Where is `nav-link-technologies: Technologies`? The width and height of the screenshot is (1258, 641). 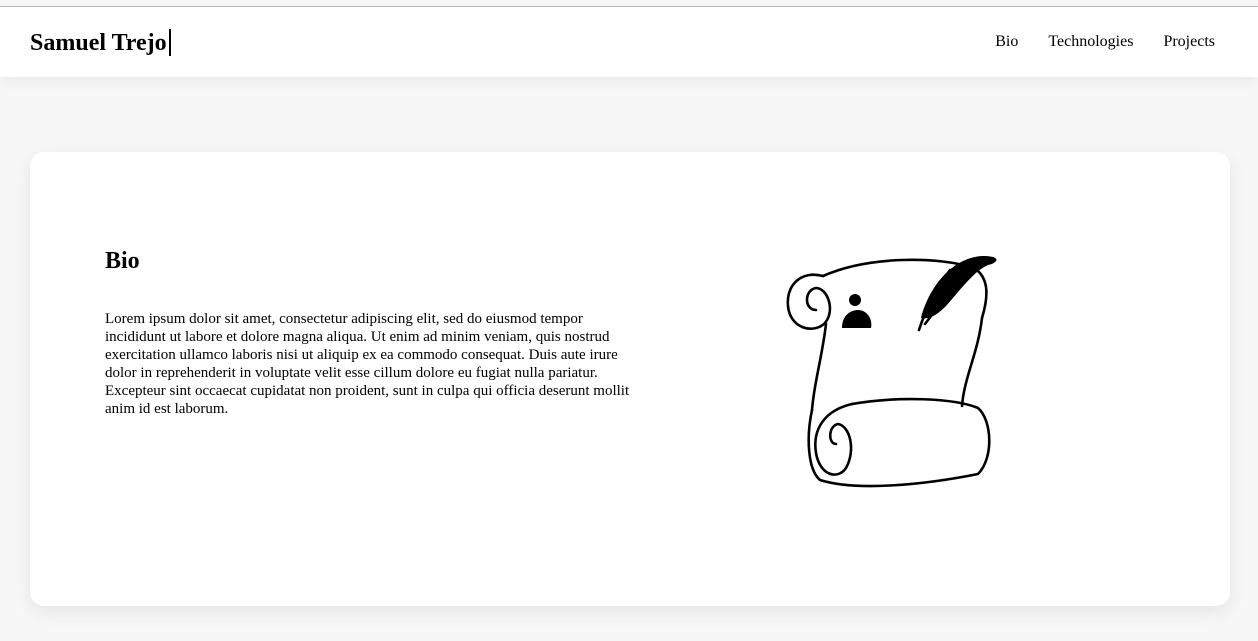
nav-link-technologies: Technologies is located at coordinates (1090, 42).